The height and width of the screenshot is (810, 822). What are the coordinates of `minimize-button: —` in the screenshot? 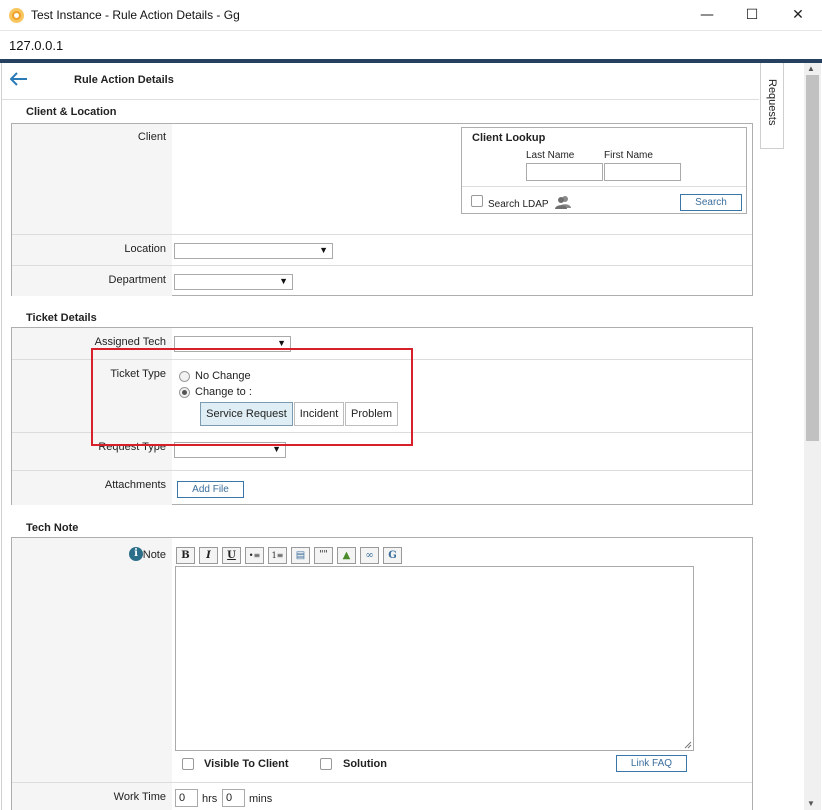 It's located at (707, 15).